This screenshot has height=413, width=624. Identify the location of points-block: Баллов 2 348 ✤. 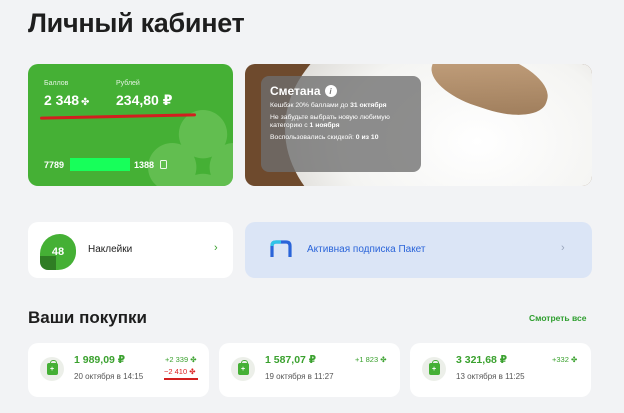
(66, 94).